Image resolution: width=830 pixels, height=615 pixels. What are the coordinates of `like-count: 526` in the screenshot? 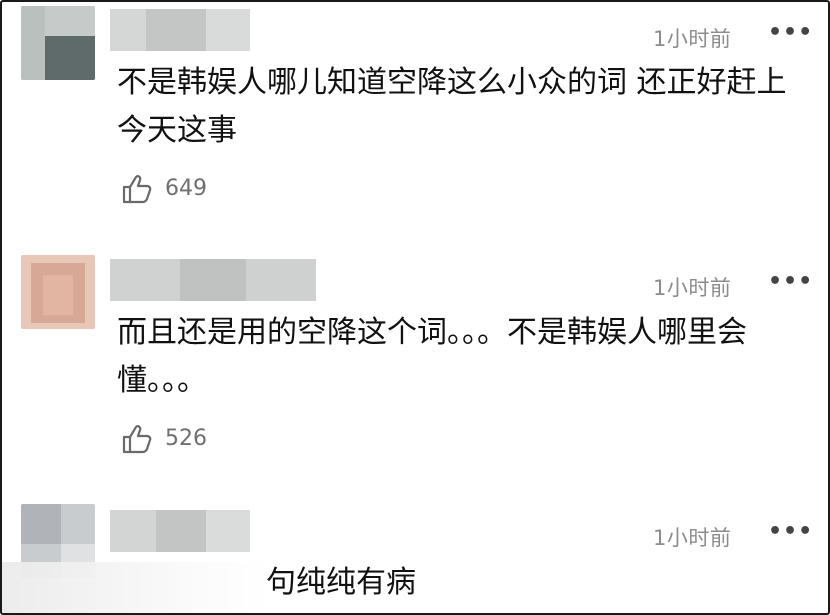 It's located at (186, 438).